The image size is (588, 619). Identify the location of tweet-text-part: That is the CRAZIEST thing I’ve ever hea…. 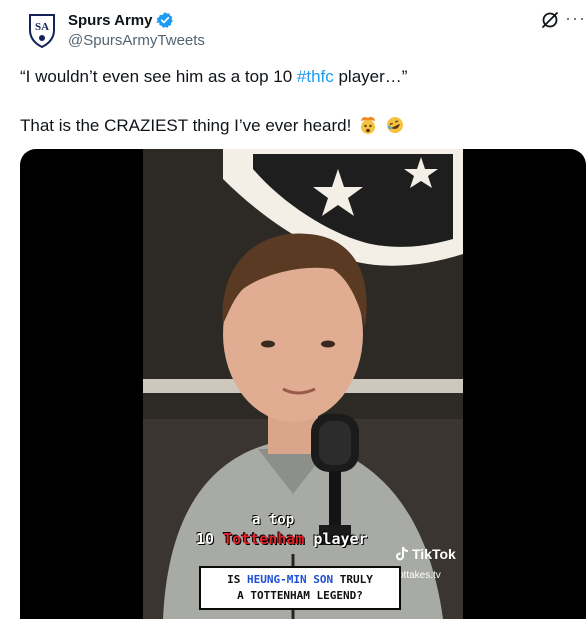
(188, 125).